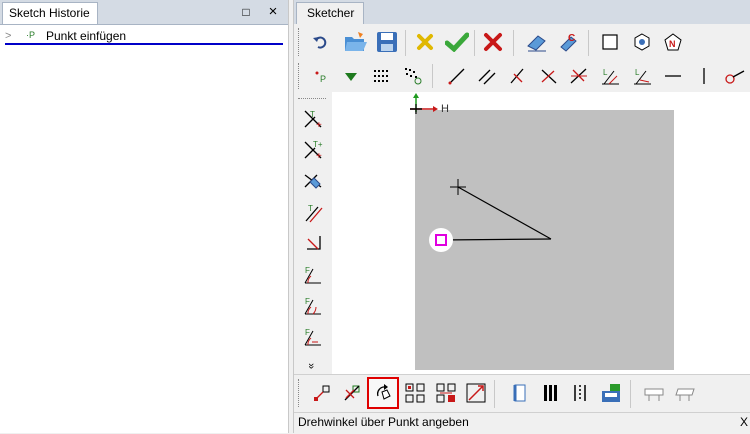  What do you see at coordinates (273, 12) in the screenshot?
I see `close-button: ×` at bounding box center [273, 12].